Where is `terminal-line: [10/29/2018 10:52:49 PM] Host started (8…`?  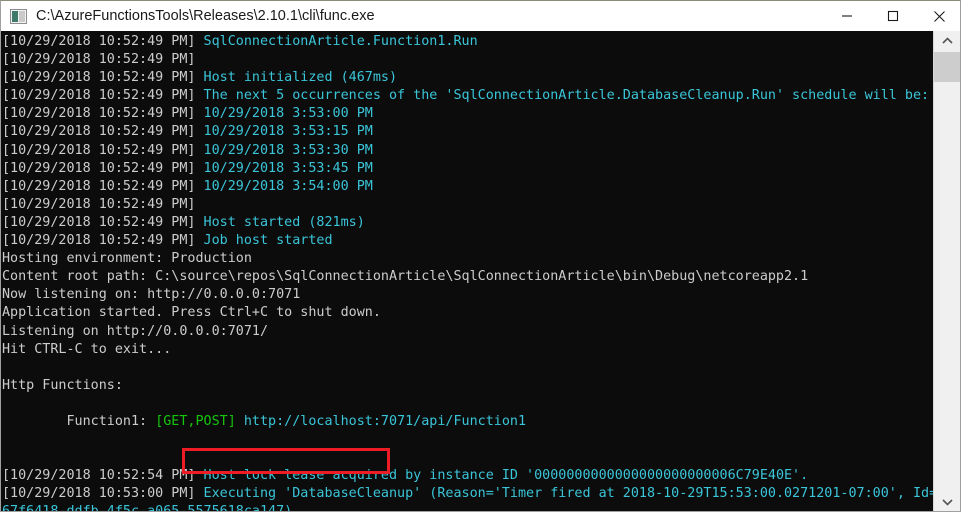 terminal-line: [10/29/2018 10:52:49 PM] Host started (8… is located at coordinates (468, 223).